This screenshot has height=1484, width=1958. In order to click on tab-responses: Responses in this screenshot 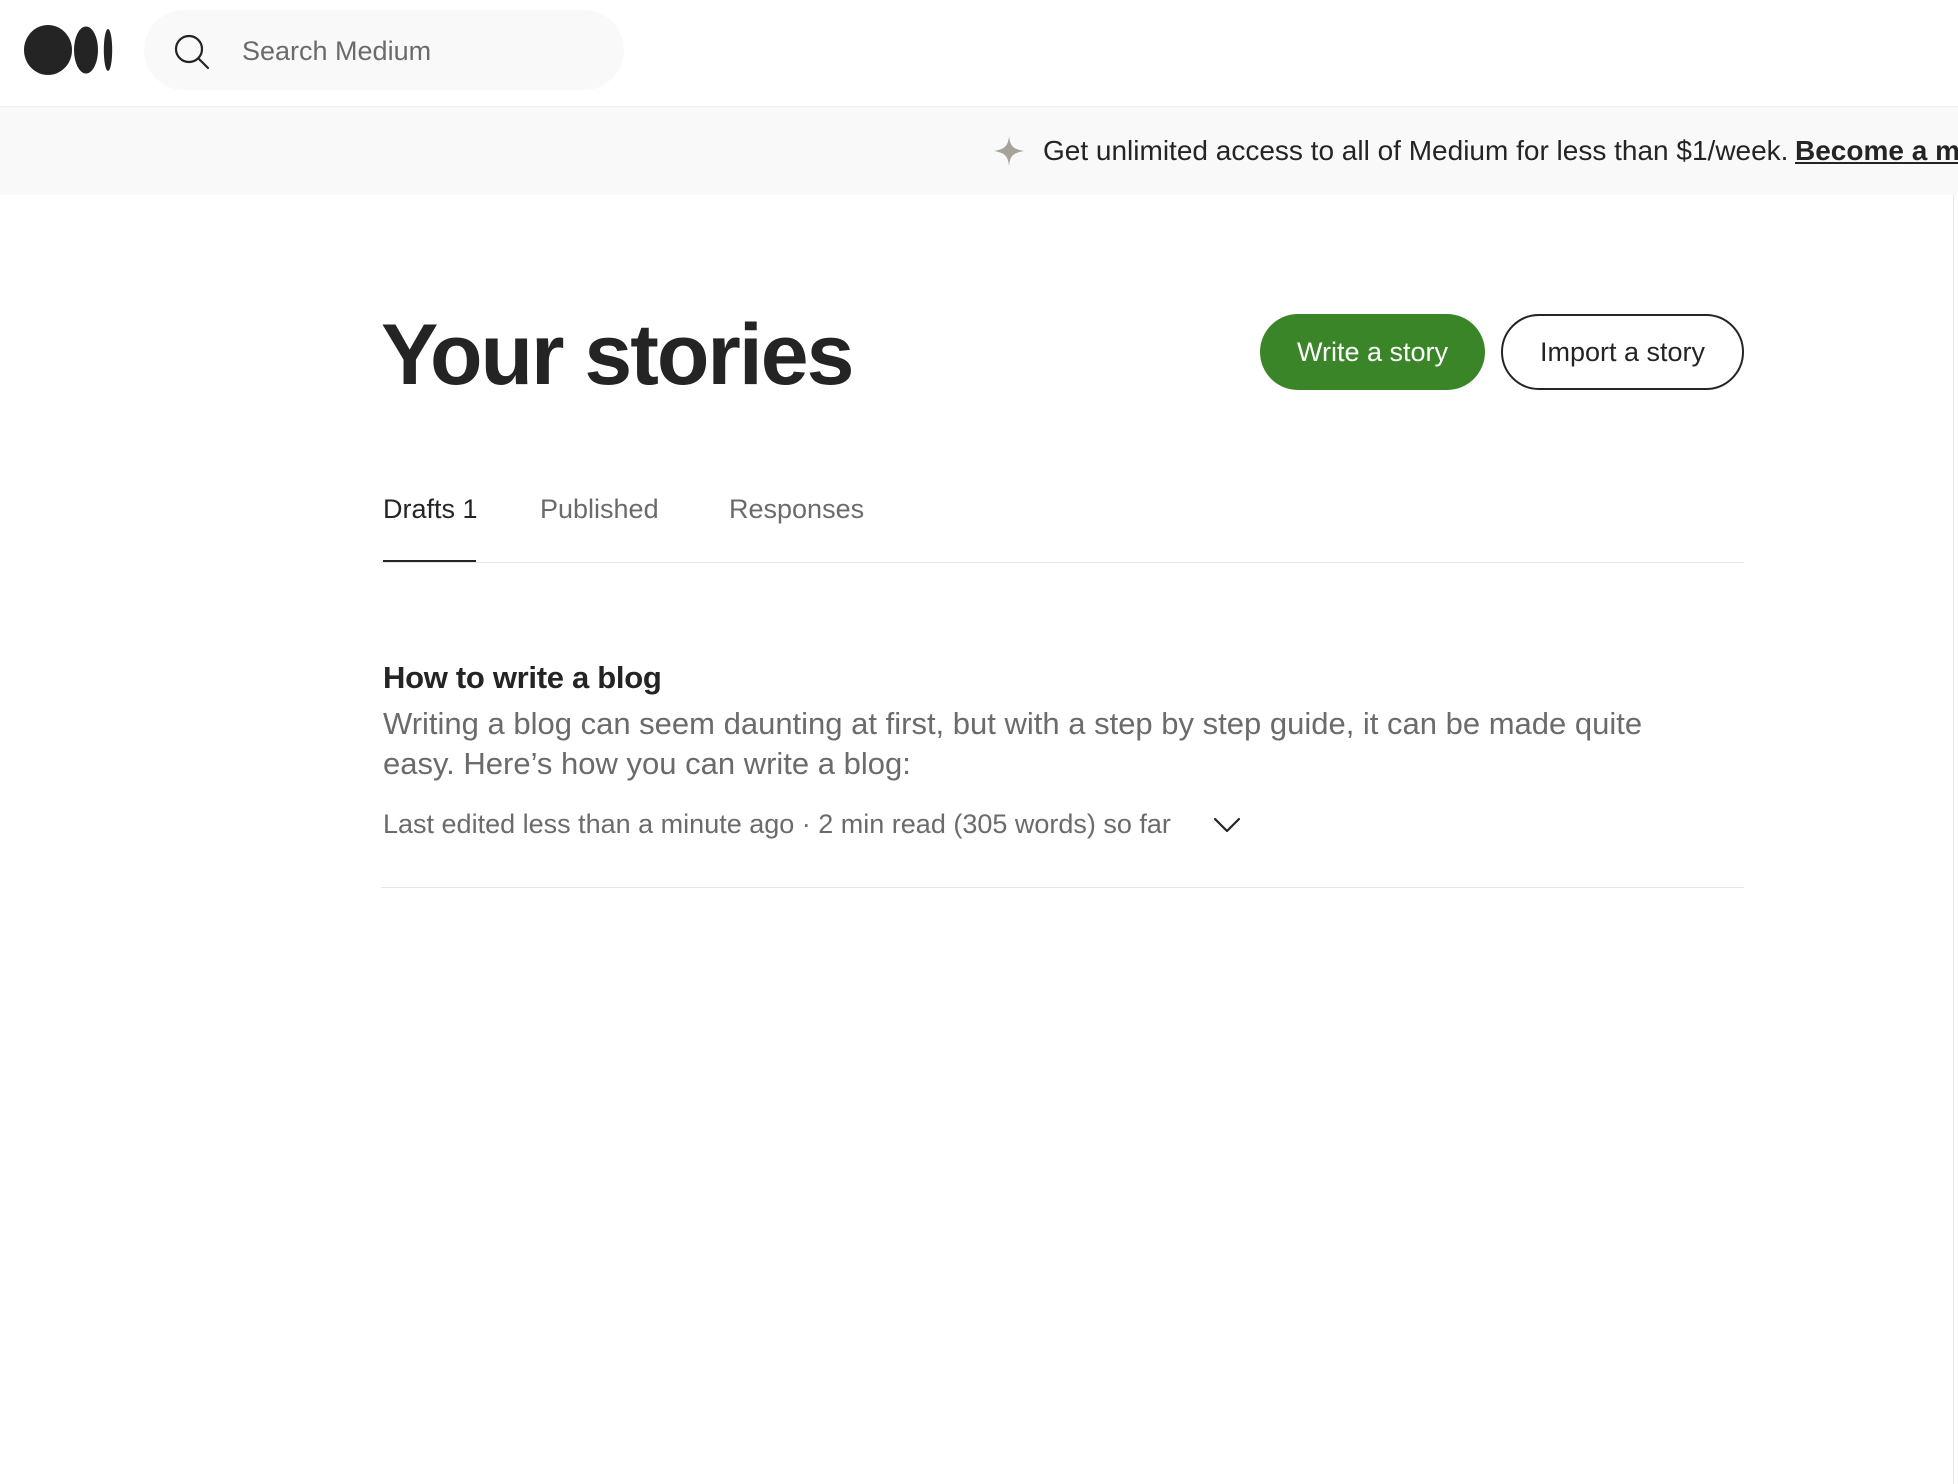, I will do `click(796, 516)`.